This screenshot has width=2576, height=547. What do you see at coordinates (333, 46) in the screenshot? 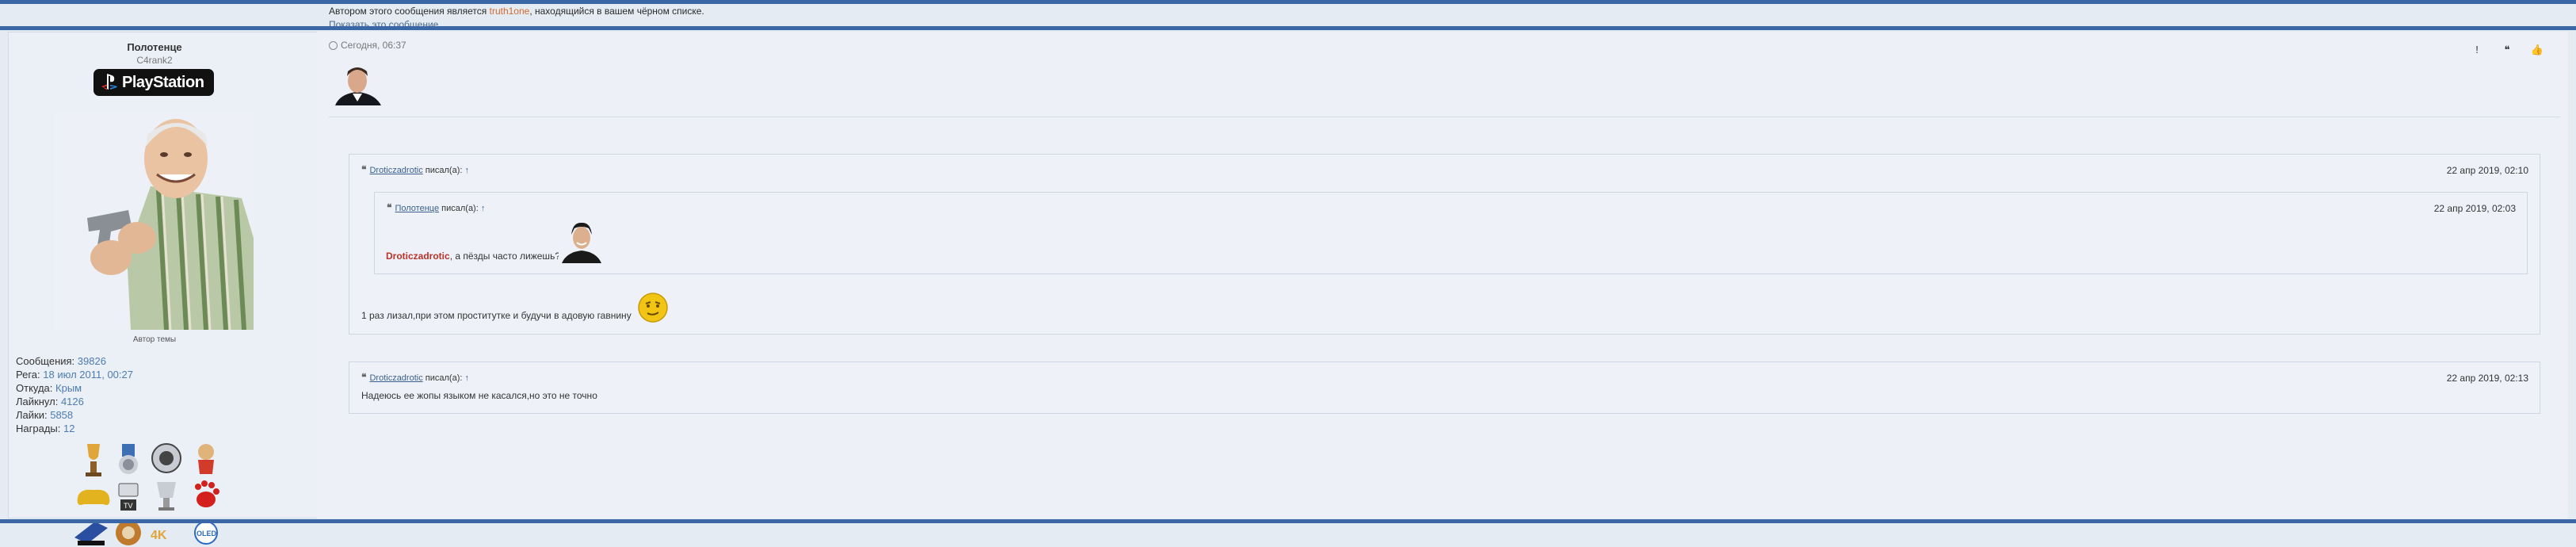
I see `clock-icon` at bounding box center [333, 46].